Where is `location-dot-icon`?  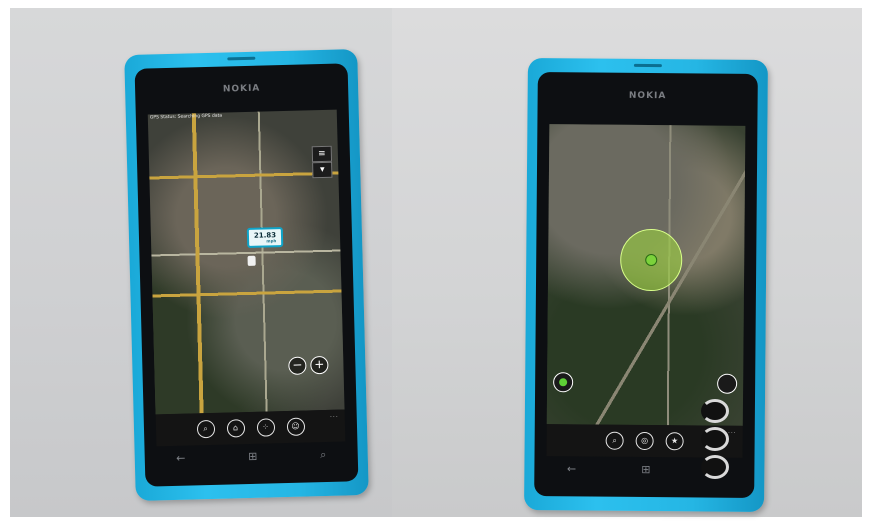 location-dot-icon is located at coordinates (651, 260).